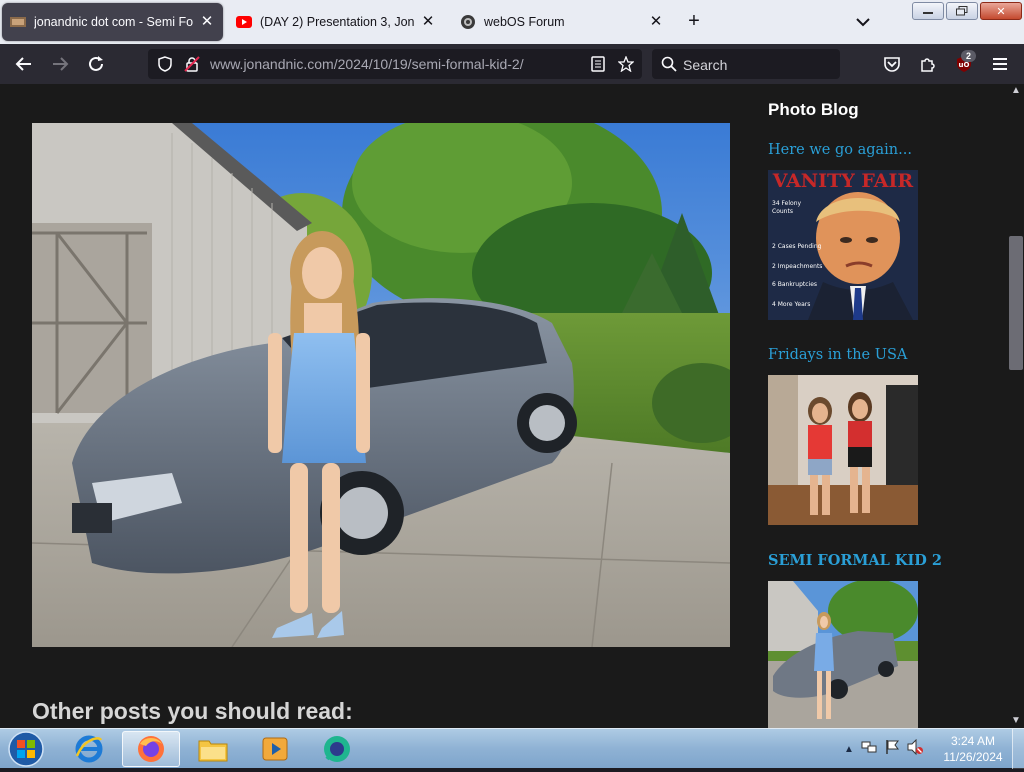 The height and width of the screenshot is (772, 1024). Describe the element at coordinates (786, 203) in the screenshot. I see `svg-text: 34 Felony` at that location.